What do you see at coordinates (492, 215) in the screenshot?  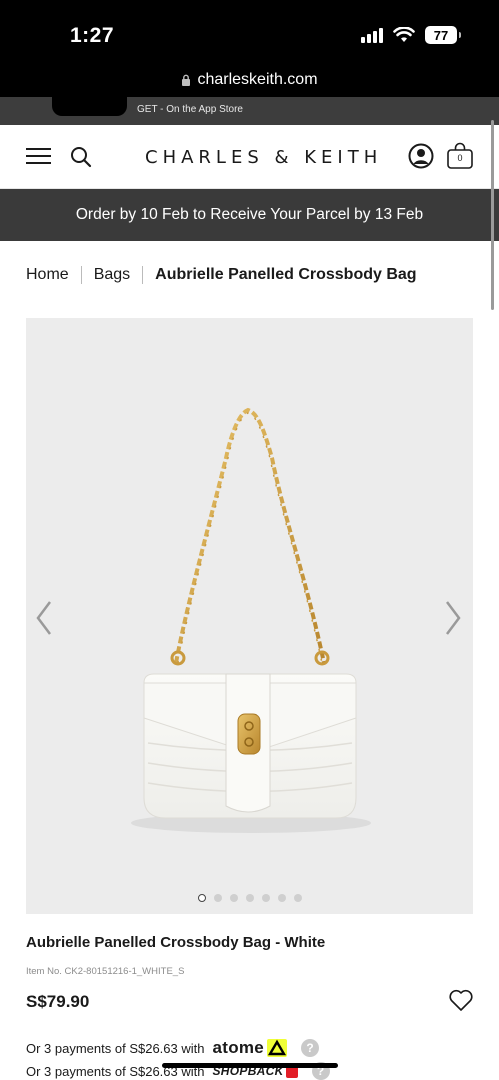 I see `scrollbar` at bounding box center [492, 215].